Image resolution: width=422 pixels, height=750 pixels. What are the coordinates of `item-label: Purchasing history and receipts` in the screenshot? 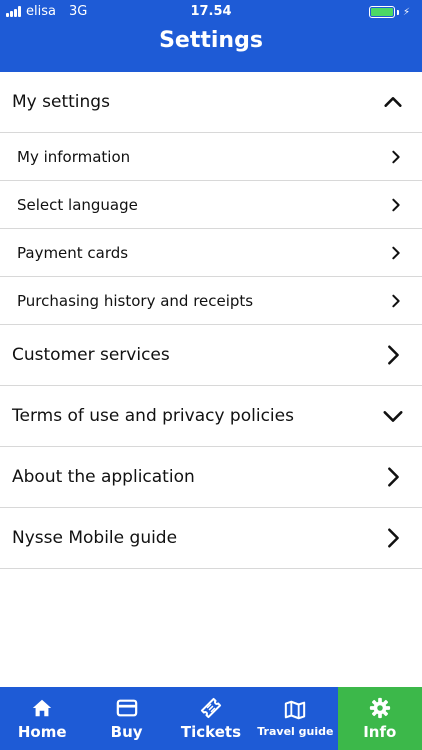 It's located at (135, 300).